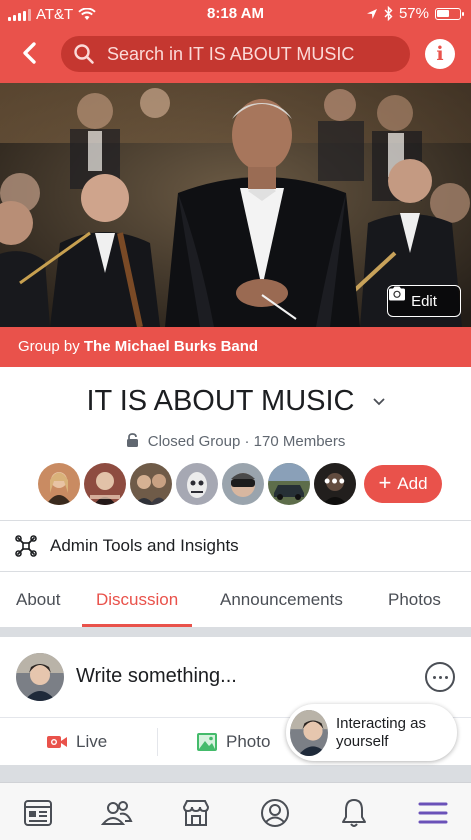 This screenshot has width=471, height=840. I want to click on tab-photos: Photos, so click(414, 599).